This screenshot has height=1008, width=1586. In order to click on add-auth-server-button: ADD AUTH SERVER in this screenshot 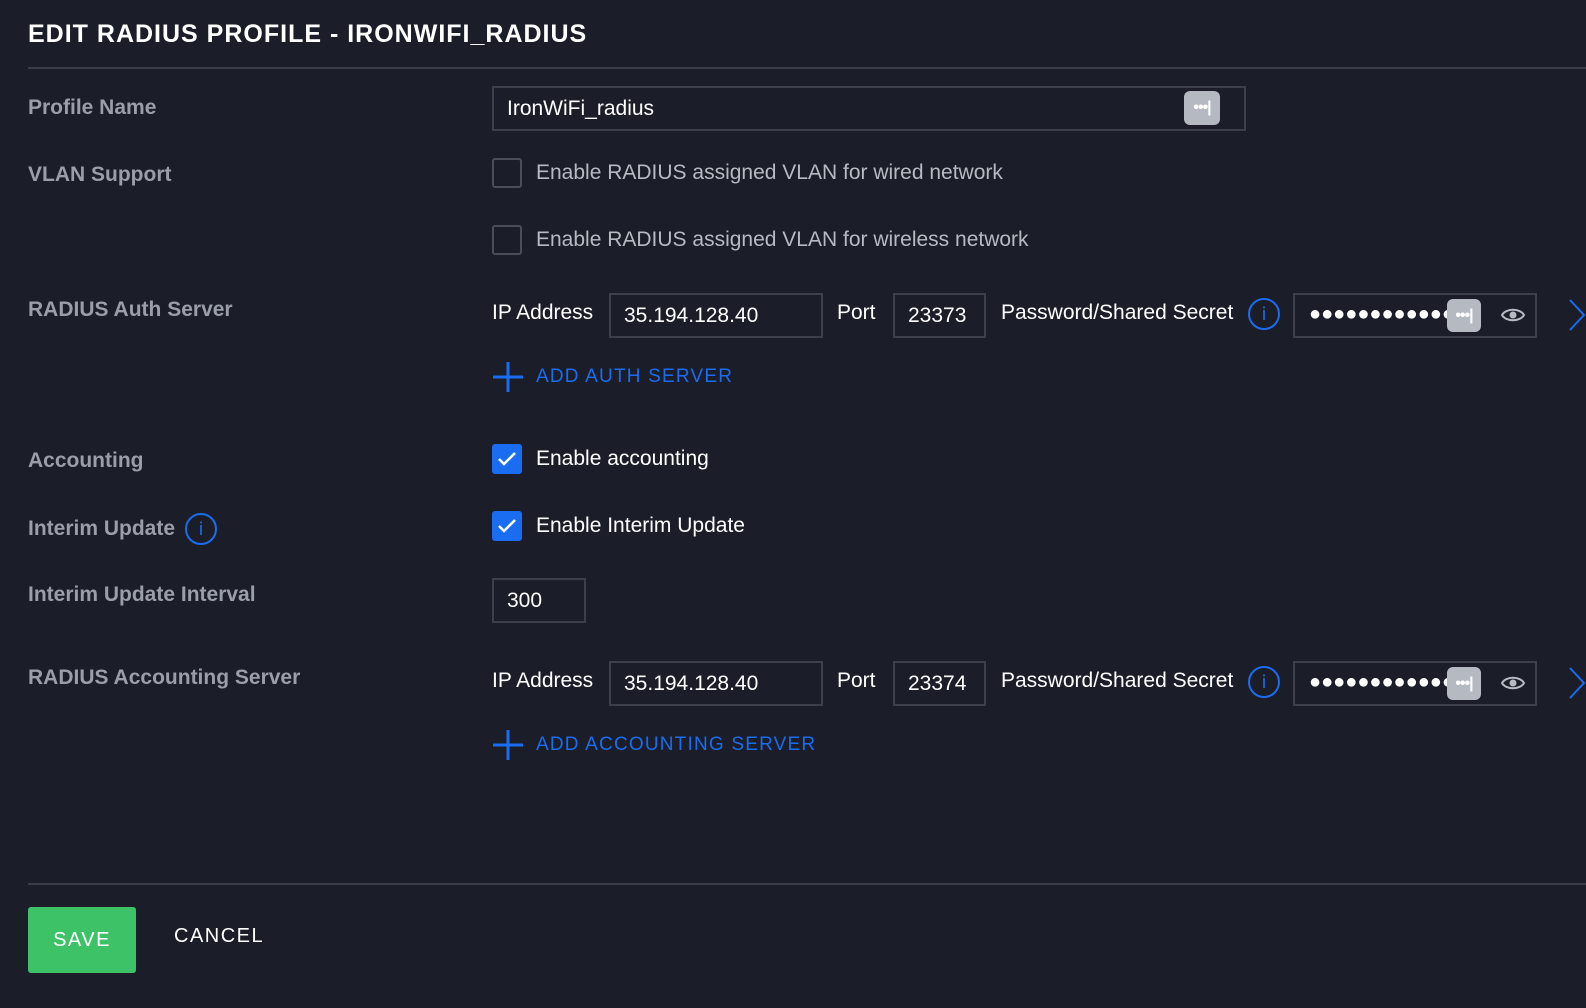, I will do `click(612, 377)`.